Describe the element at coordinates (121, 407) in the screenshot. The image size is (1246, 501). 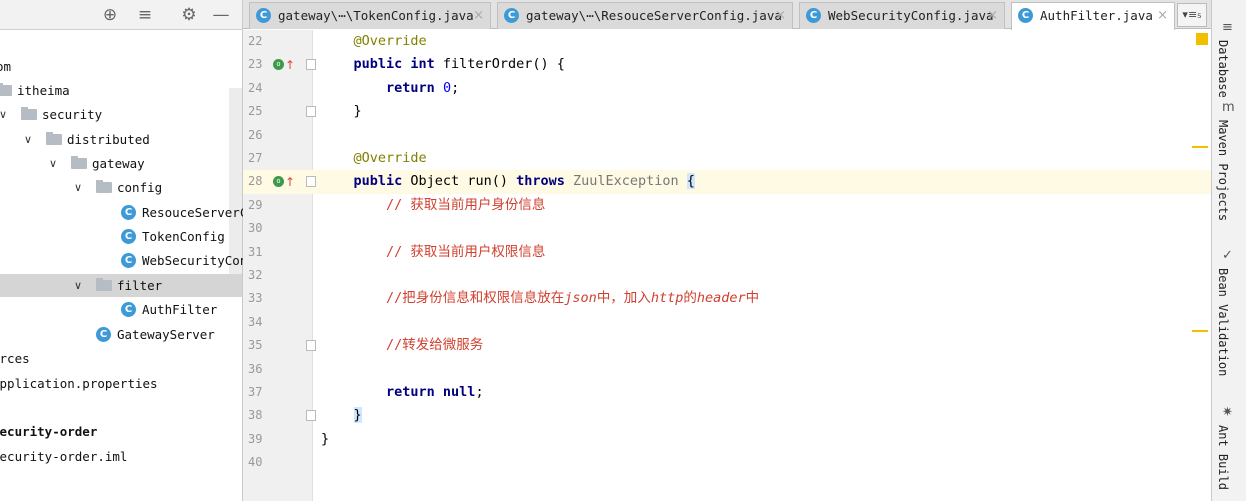
I see `tree-item` at that location.